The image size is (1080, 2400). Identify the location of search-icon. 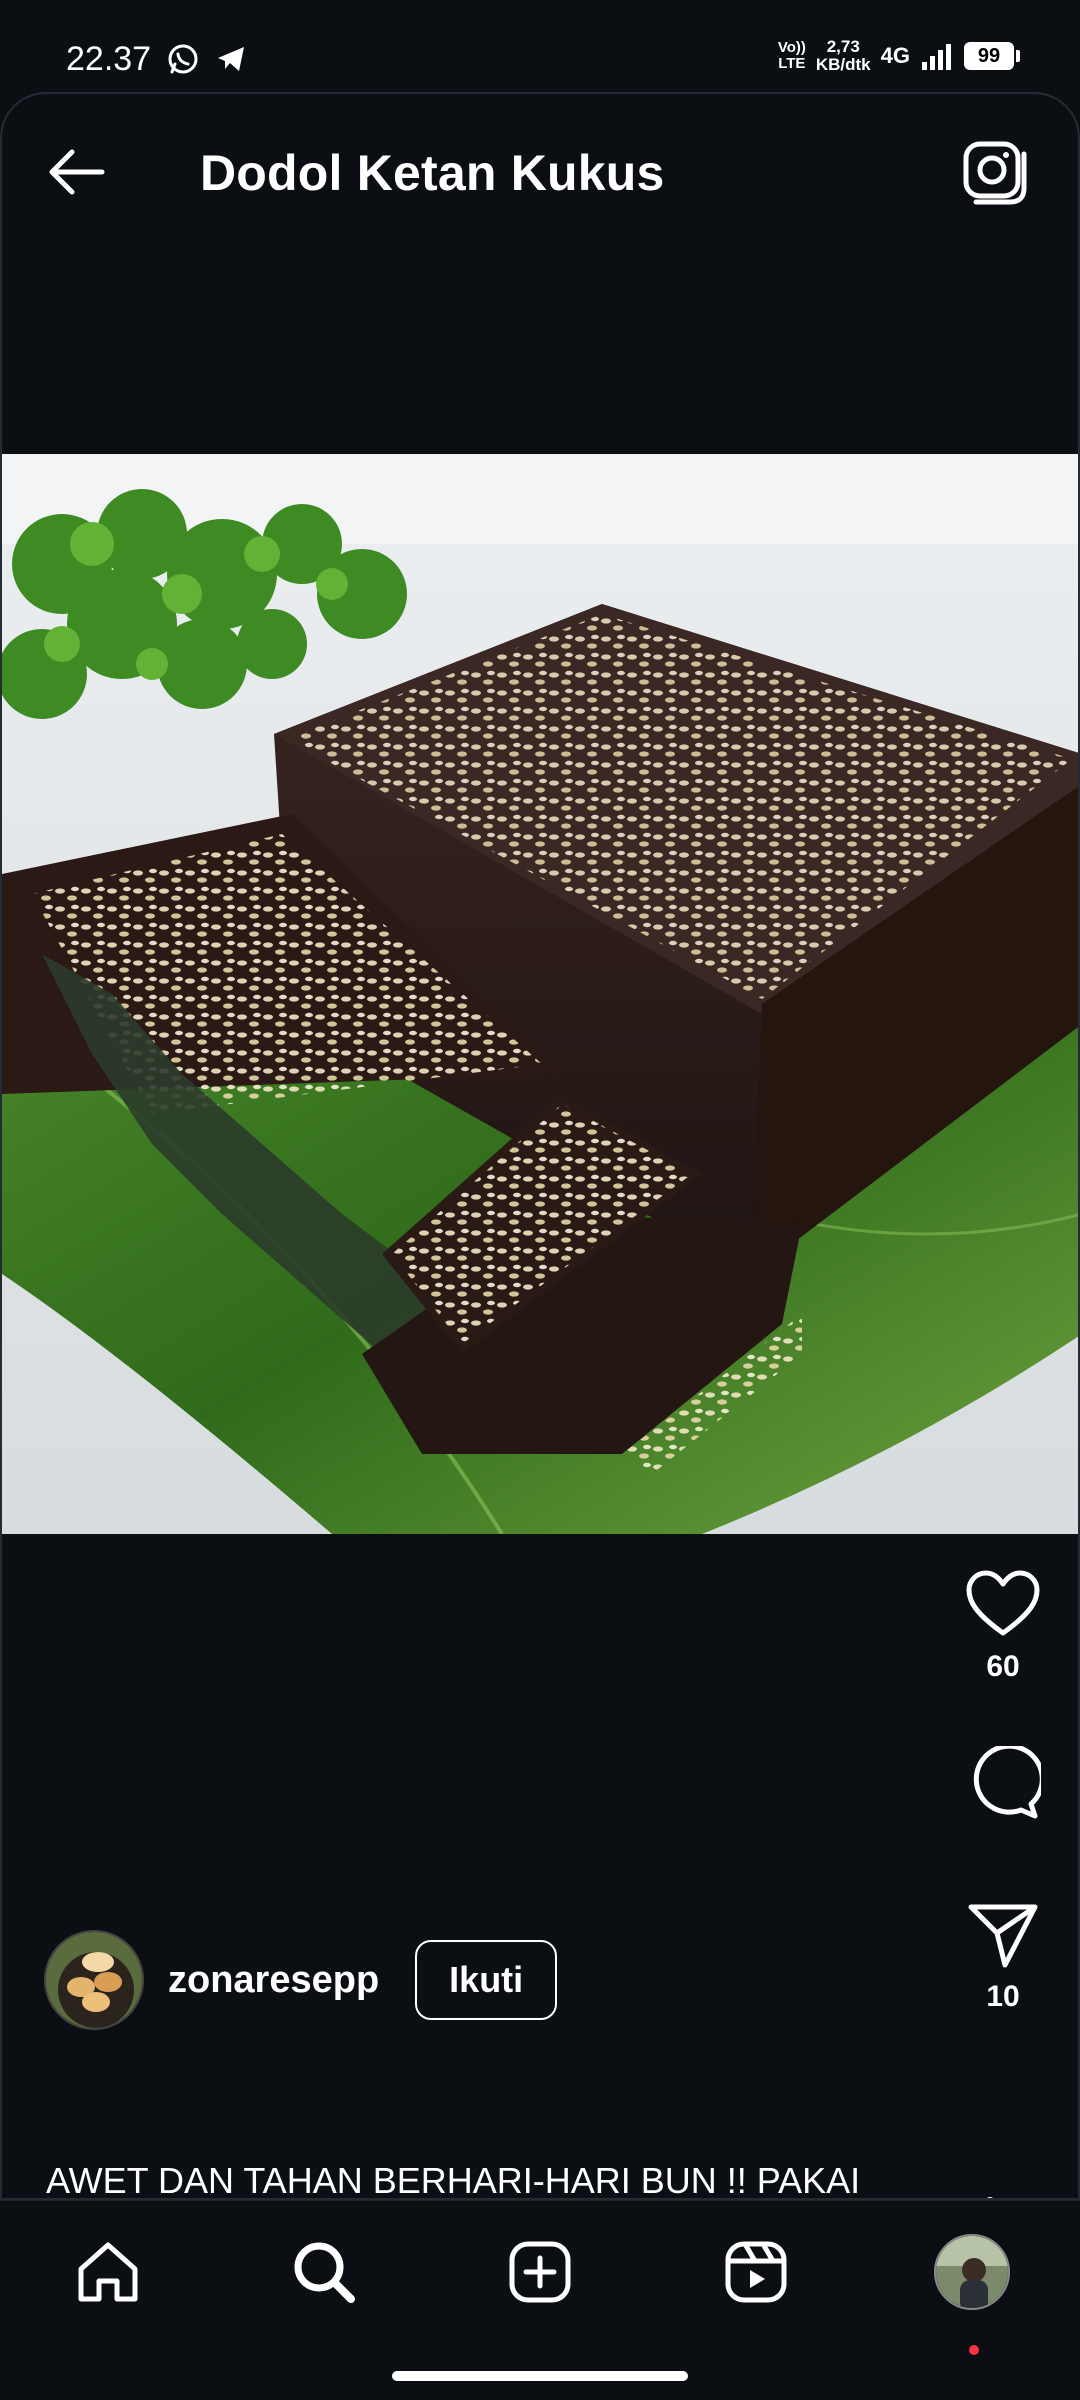
(324, 2272).